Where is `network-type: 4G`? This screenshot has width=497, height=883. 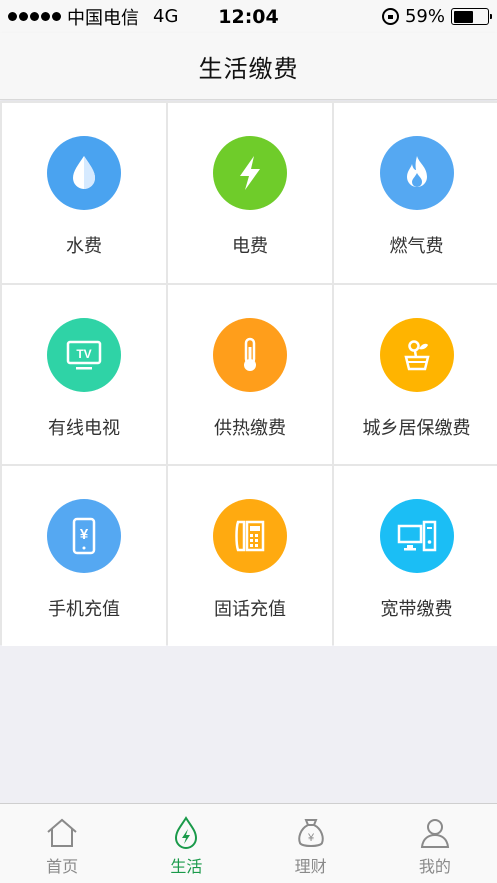 network-type: 4G is located at coordinates (166, 16).